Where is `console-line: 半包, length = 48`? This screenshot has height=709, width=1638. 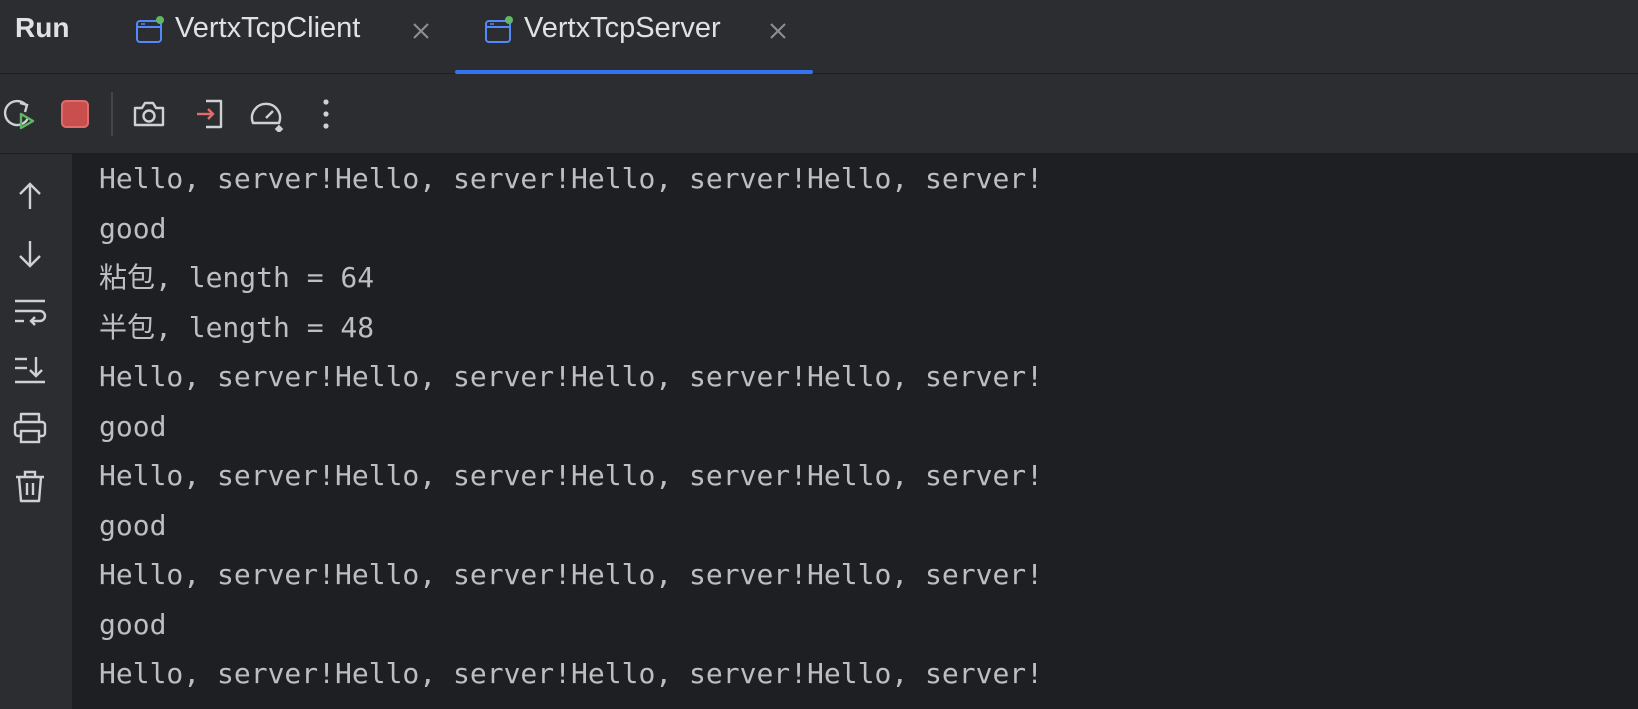 console-line: 半包, length = 48 is located at coordinates (237, 327).